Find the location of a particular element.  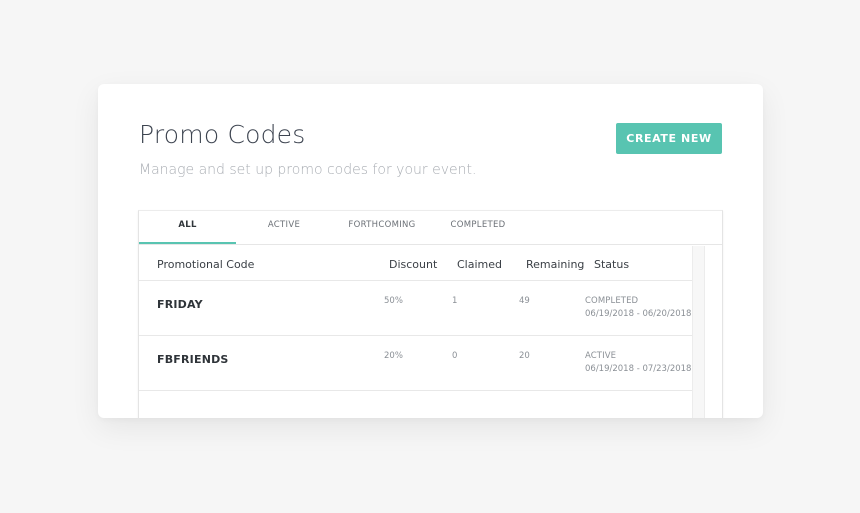

header-promotional-code: Promotional Code is located at coordinates (206, 264).